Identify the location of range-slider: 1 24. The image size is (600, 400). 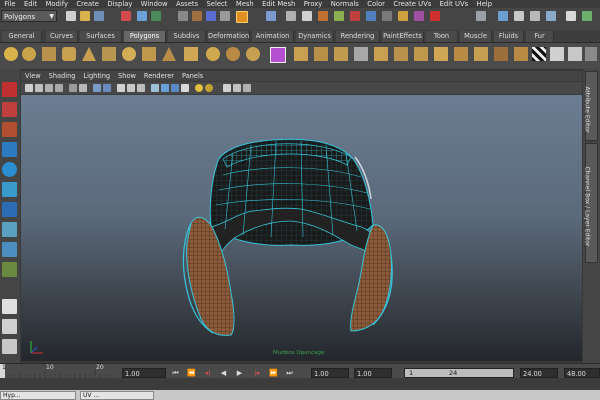
(459, 373).